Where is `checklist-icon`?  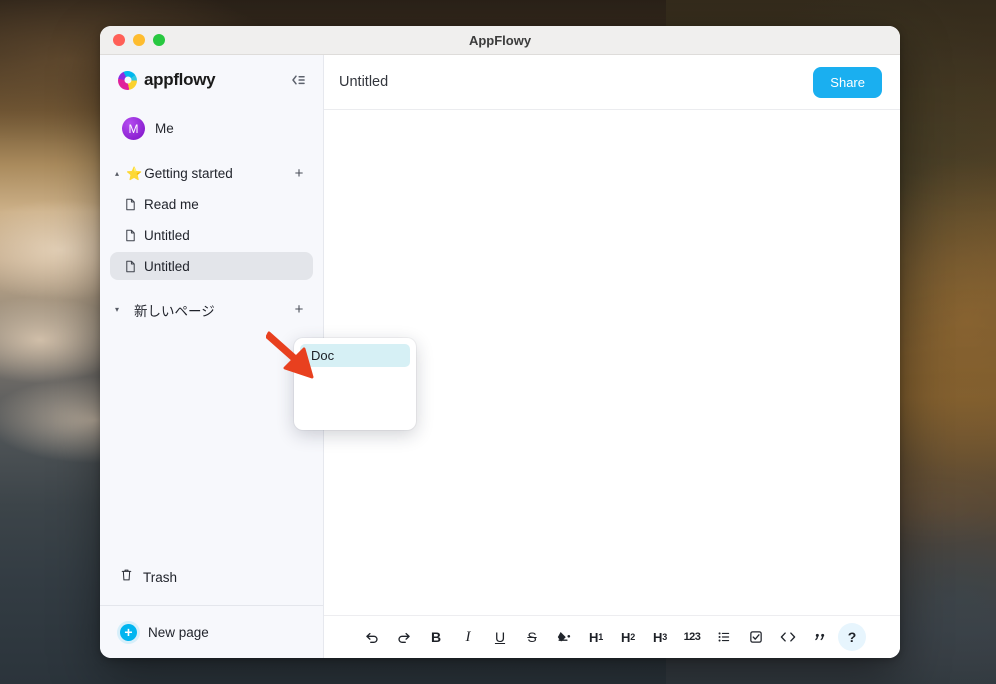 checklist-icon is located at coordinates (756, 637).